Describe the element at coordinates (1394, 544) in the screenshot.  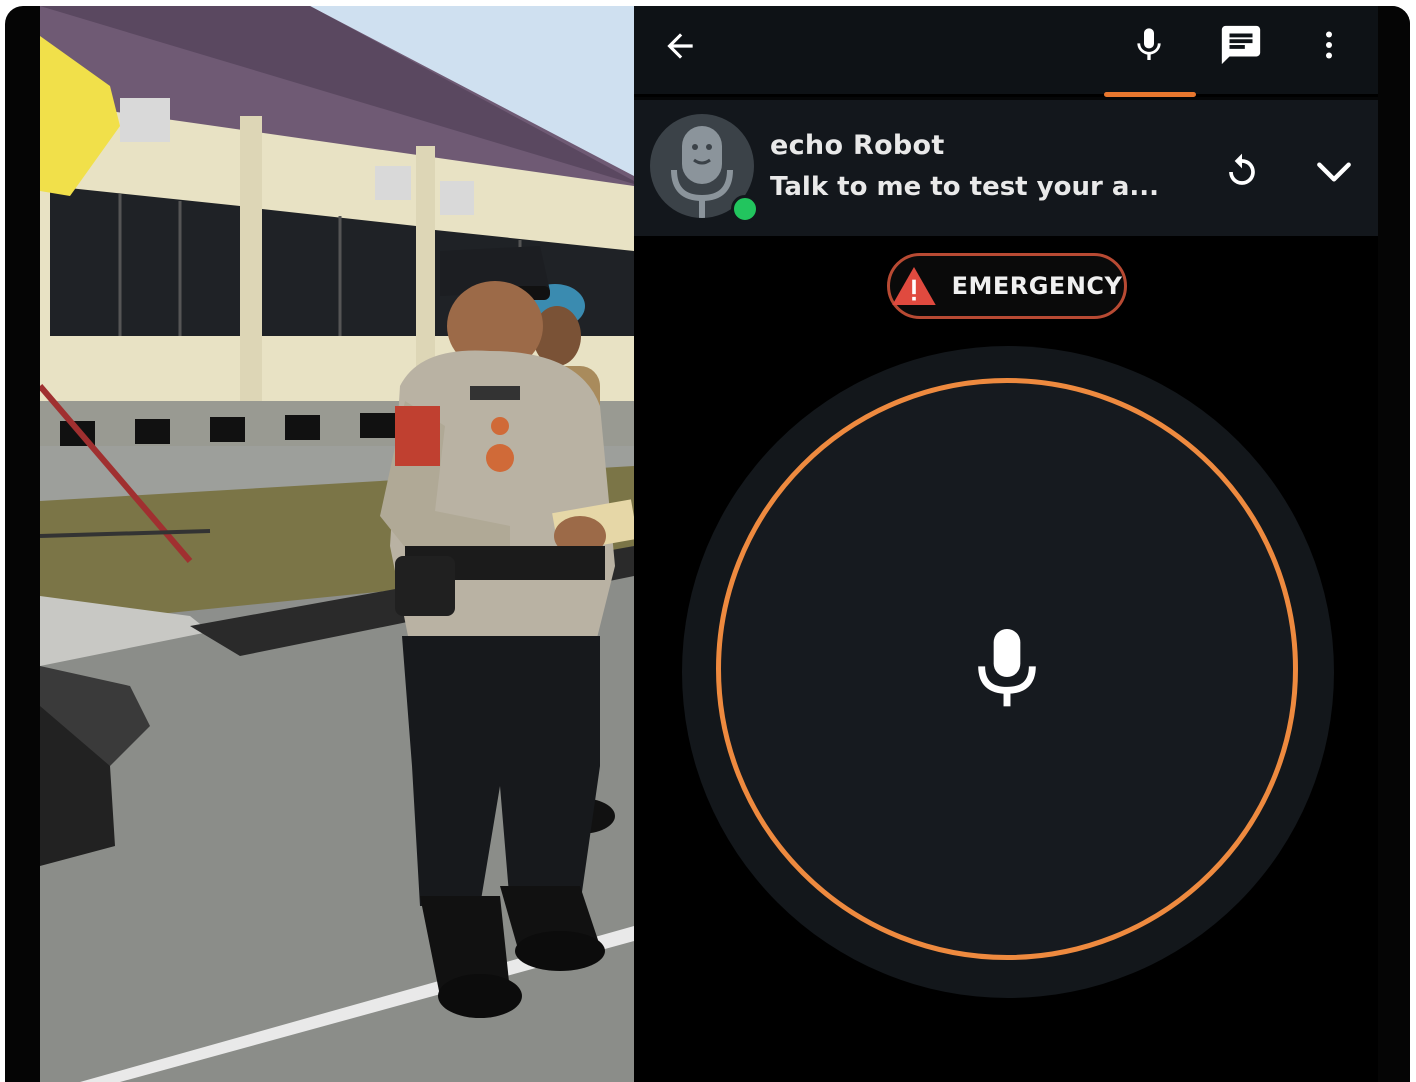
I see `frame-edge` at that location.